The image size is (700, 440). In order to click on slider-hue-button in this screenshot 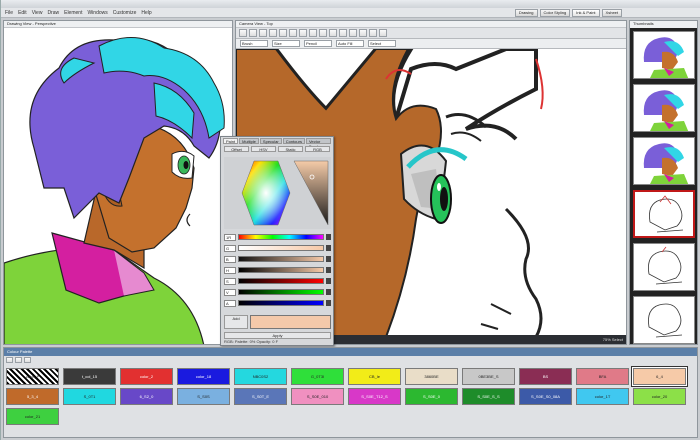, I will do `click(328, 270)`.